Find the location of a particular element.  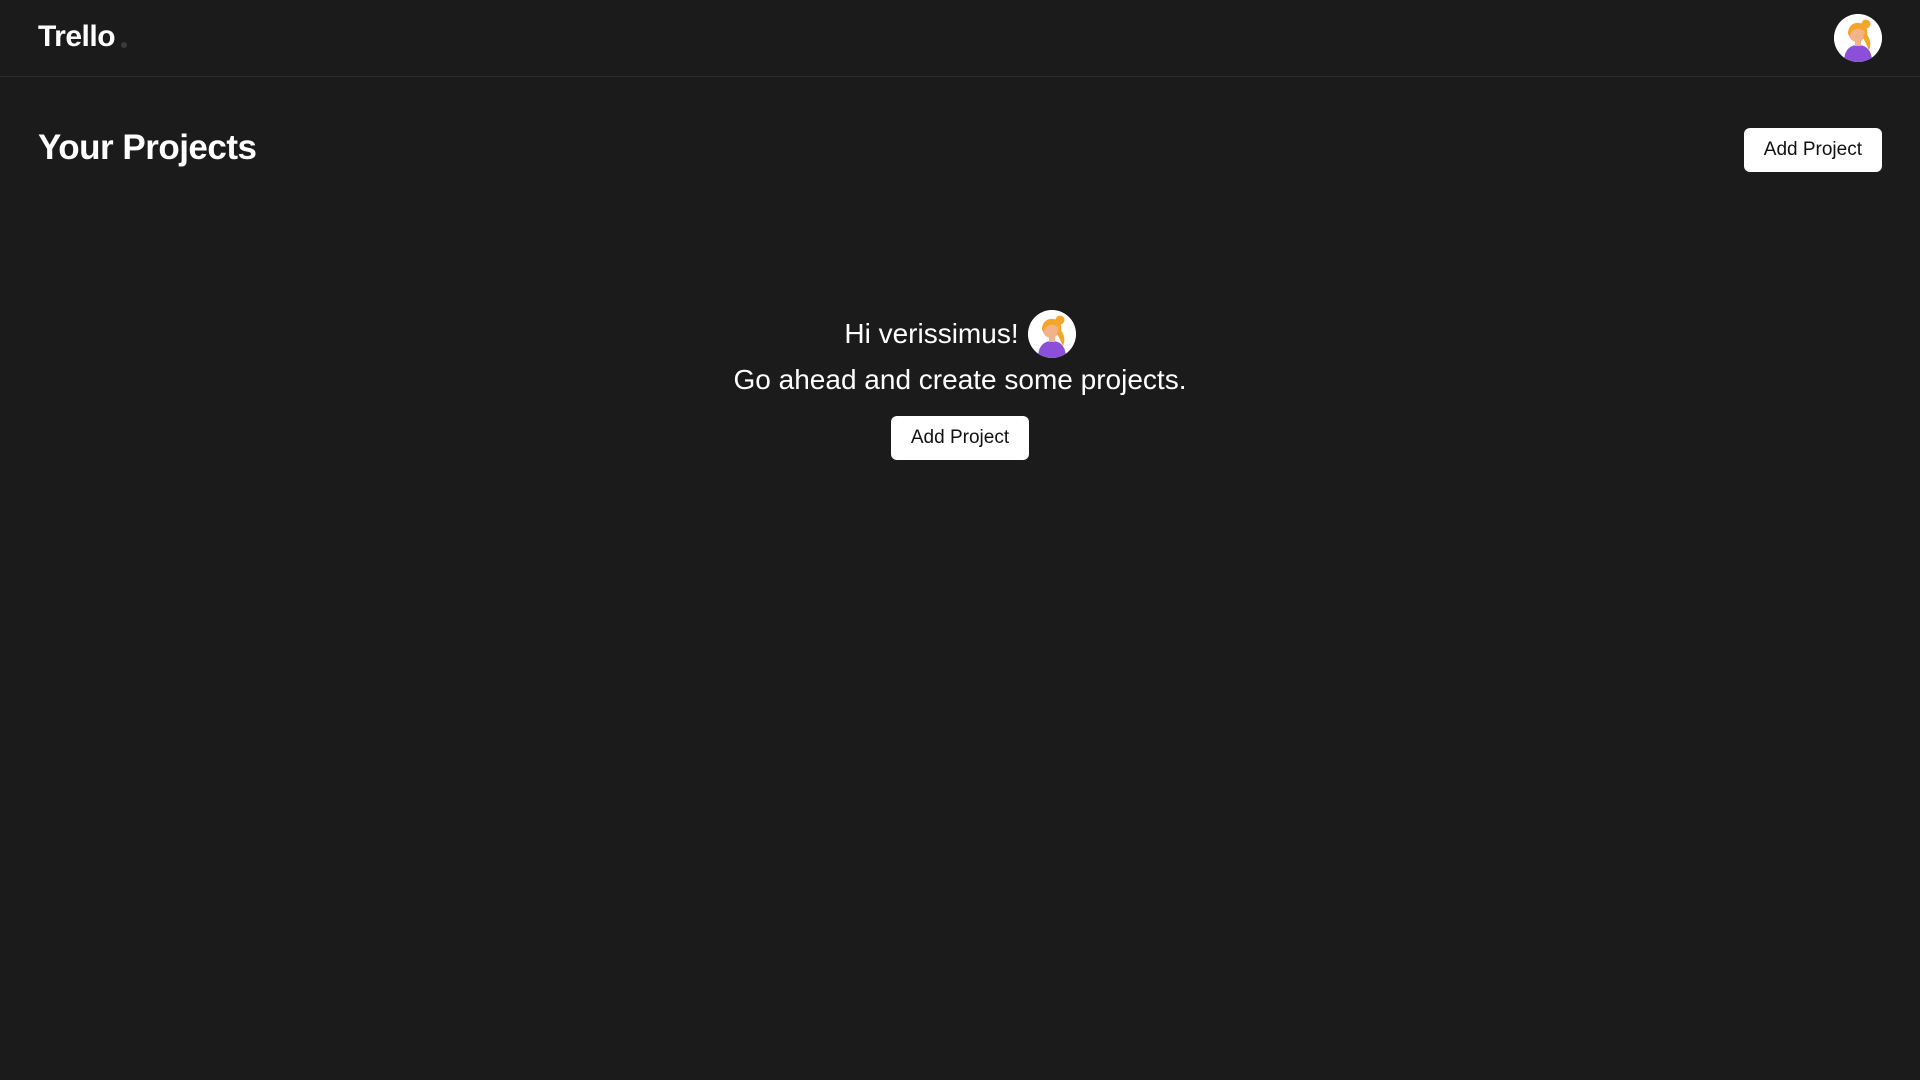

user-avatar-button is located at coordinates (1858, 38).